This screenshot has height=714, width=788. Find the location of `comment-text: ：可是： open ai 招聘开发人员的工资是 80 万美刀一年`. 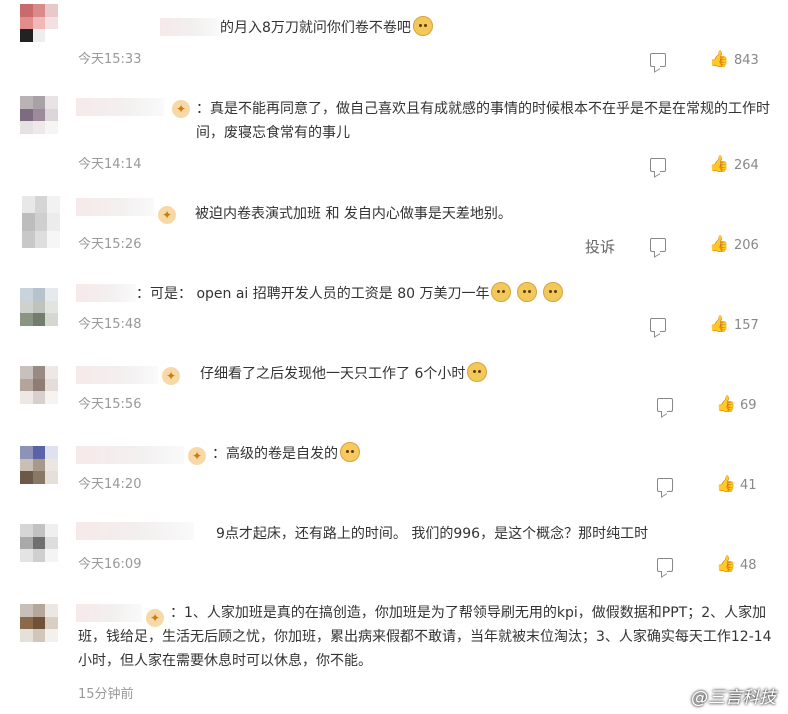

comment-text: ：可是： open ai 招聘开发人员的工资是 80 万美刀一年 is located at coordinates (350, 294).